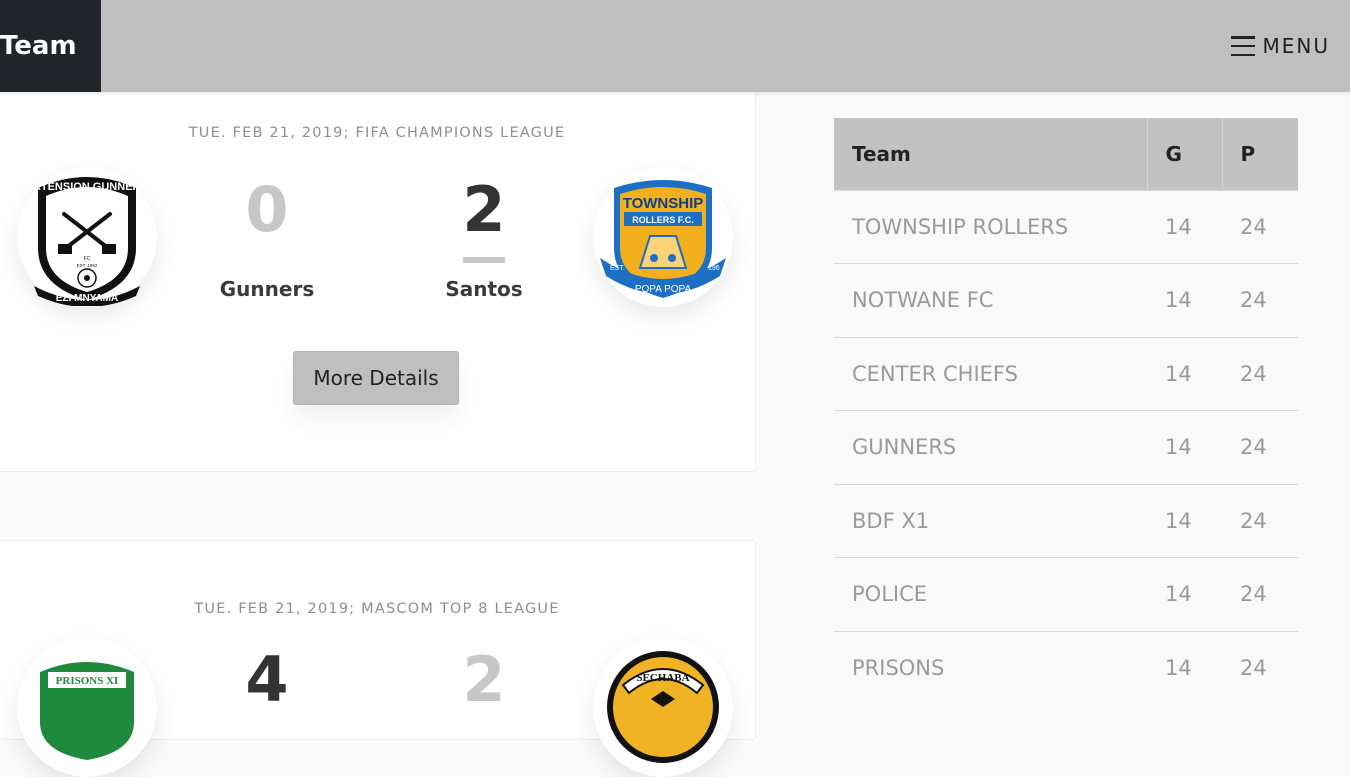 The image size is (1350, 777). Describe the element at coordinates (377, 133) in the screenshot. I see `match-date-league: TUE. FEB 21, 2019; FIFA CHAMPIONS LEAGUE` at that location.